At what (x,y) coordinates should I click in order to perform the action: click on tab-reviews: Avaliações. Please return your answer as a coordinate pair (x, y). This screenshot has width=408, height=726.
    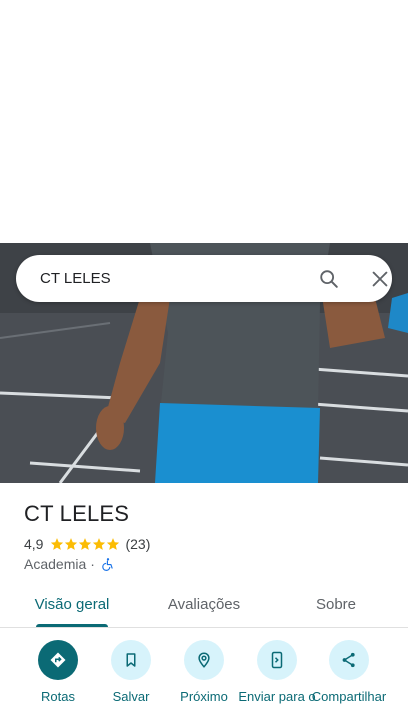
    Looking at the image, I should click on (204, 606).